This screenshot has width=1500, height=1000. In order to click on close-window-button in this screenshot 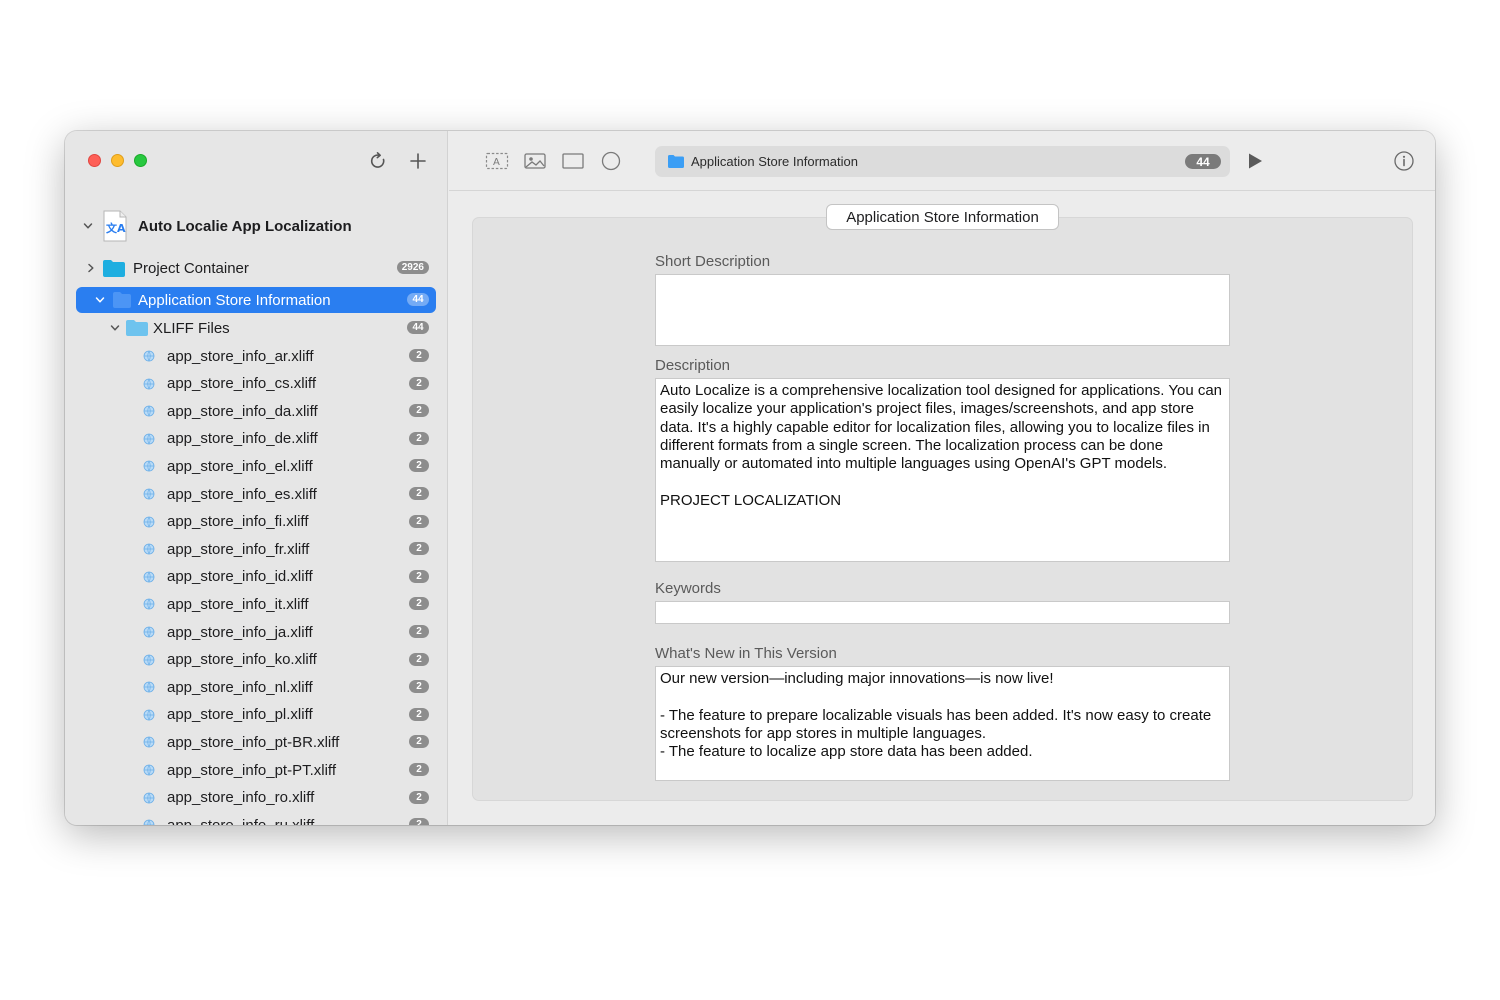, I will do `click(94, 160)`.